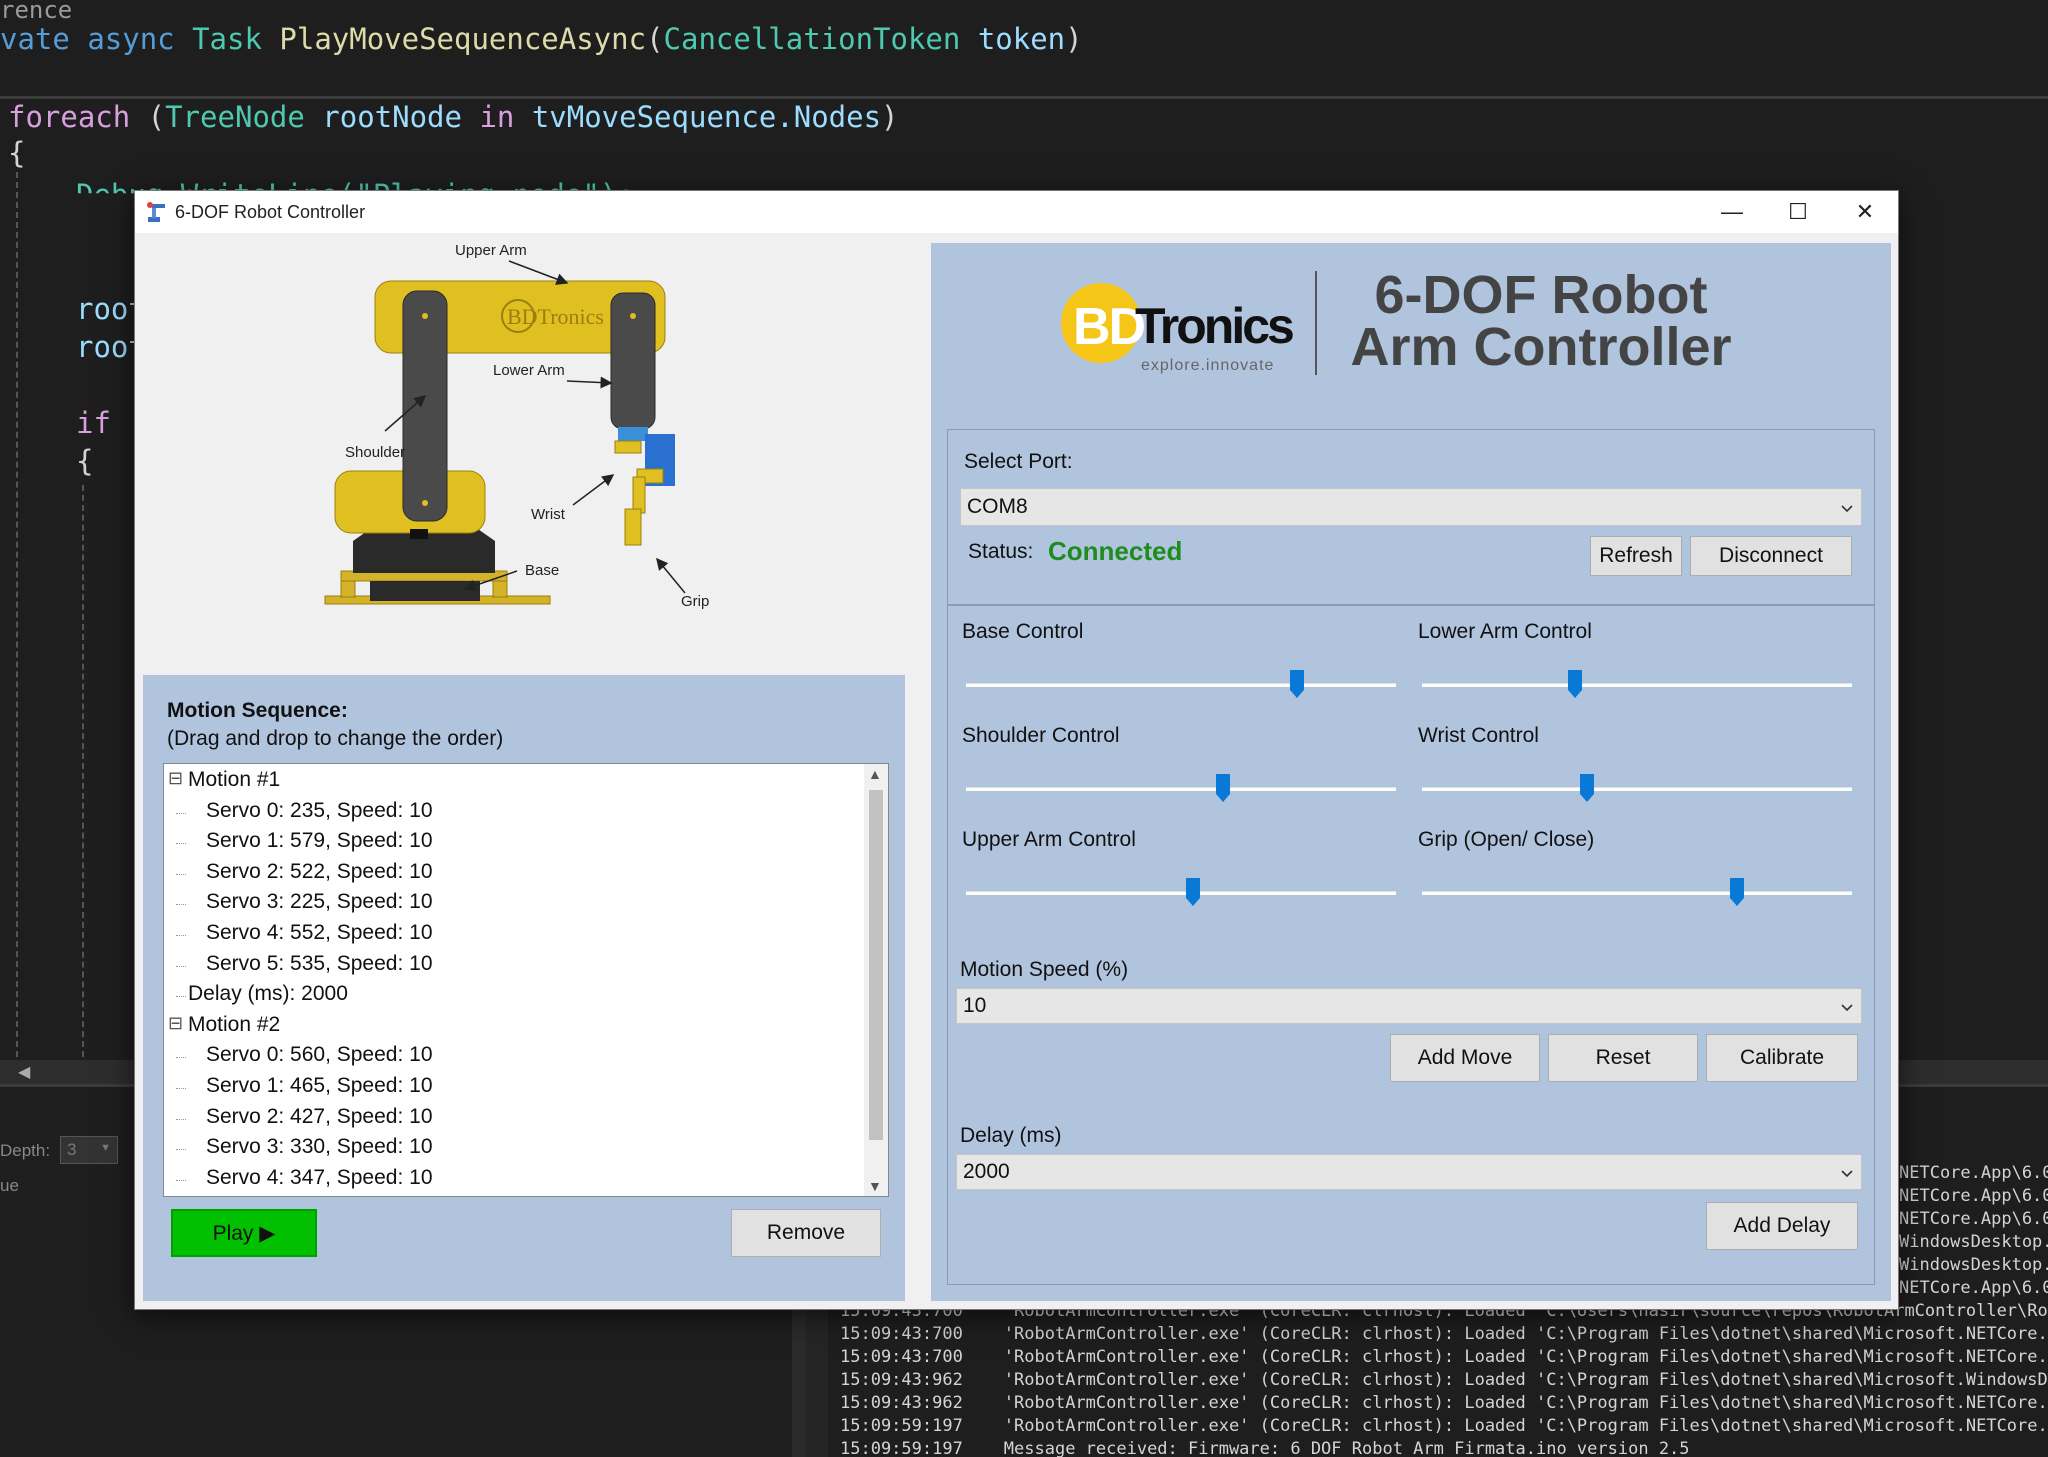 The height and width of the screenshot is (1457, 2048). Describe the element at coordinates (628, 447) in the screenshot. I see `wrist-shape` at that location.